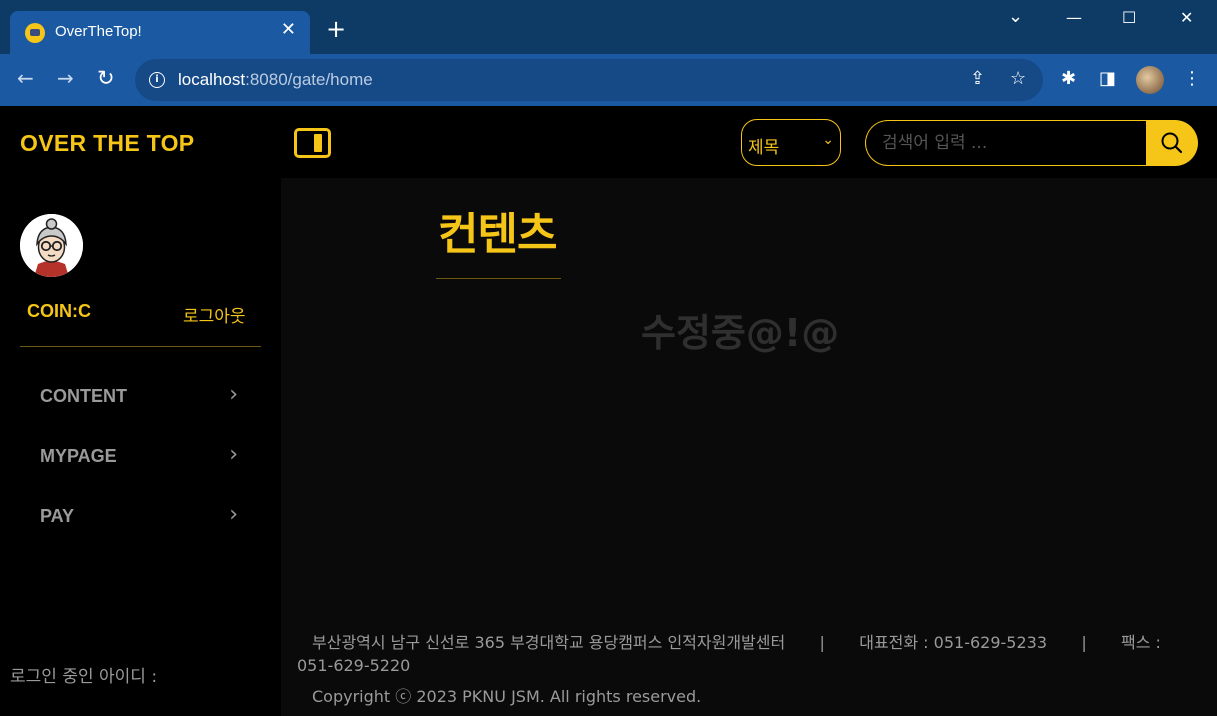 This screenshot has height=716, width=1217. What do you see at coordinates (160, 32) in the screenshot?
I see `browser-tab: OverTheTop! ✕` at bounding box center [160, 32].